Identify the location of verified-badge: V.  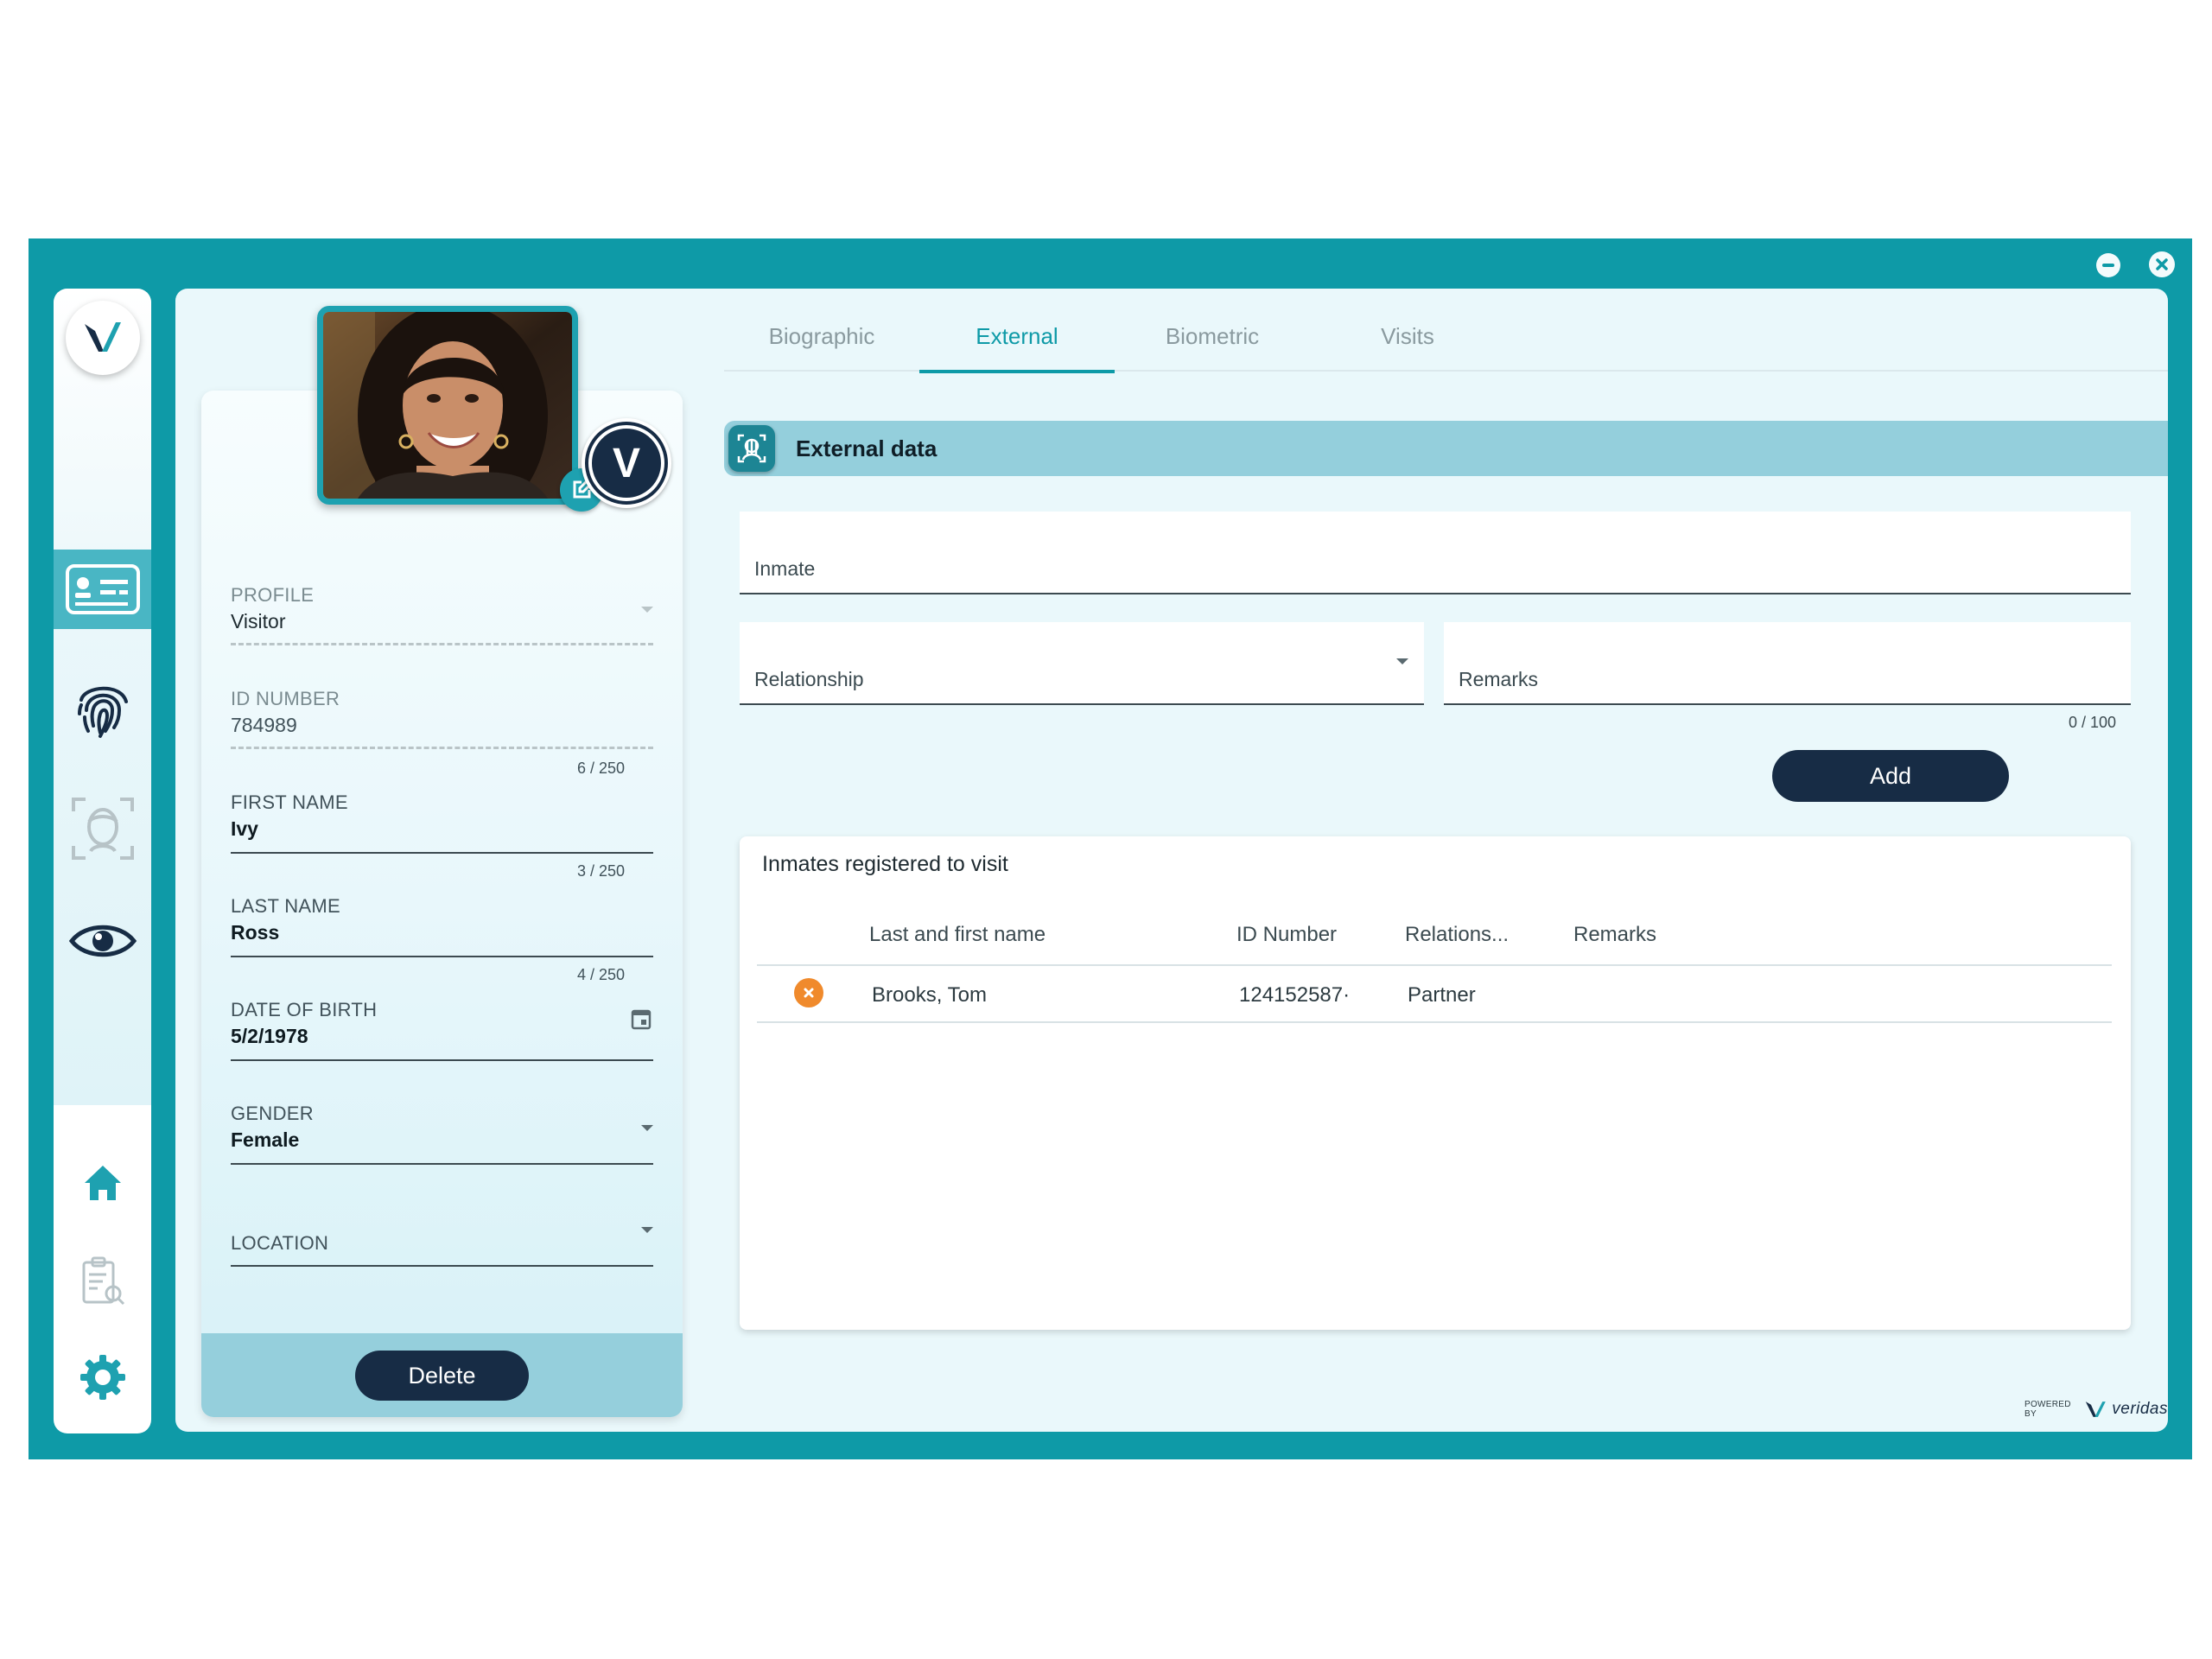
(626, 463).